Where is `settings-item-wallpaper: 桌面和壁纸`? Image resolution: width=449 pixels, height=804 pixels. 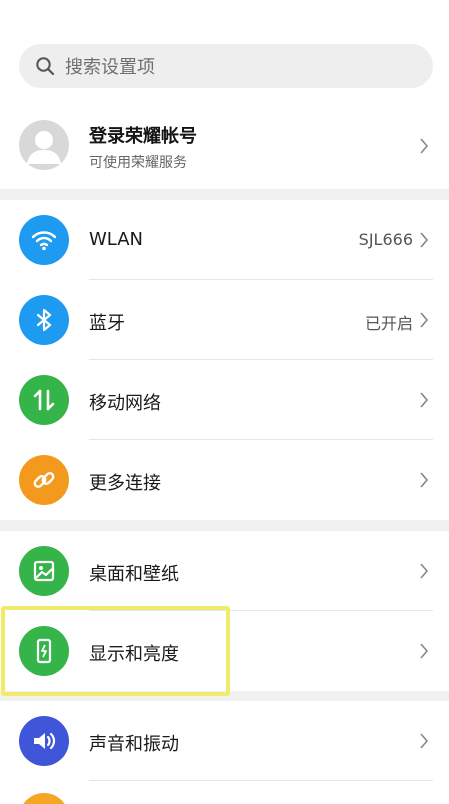
settings-item-wallpaper: 桌面和壁纸 is located at coordinates (224, 571).